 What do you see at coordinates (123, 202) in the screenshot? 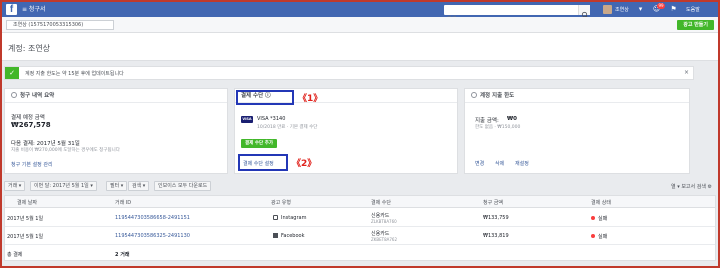
I see `col-txn-id: 거래 ID` at bounding box center [123, 202].